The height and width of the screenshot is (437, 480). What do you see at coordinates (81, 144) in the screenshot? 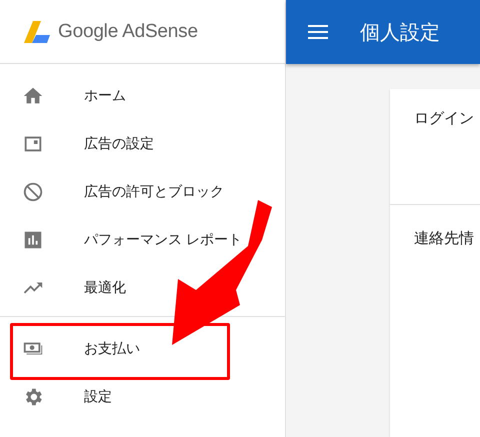
I see `sidebar-item: 広告の設定` at bounding box center [81, 144].